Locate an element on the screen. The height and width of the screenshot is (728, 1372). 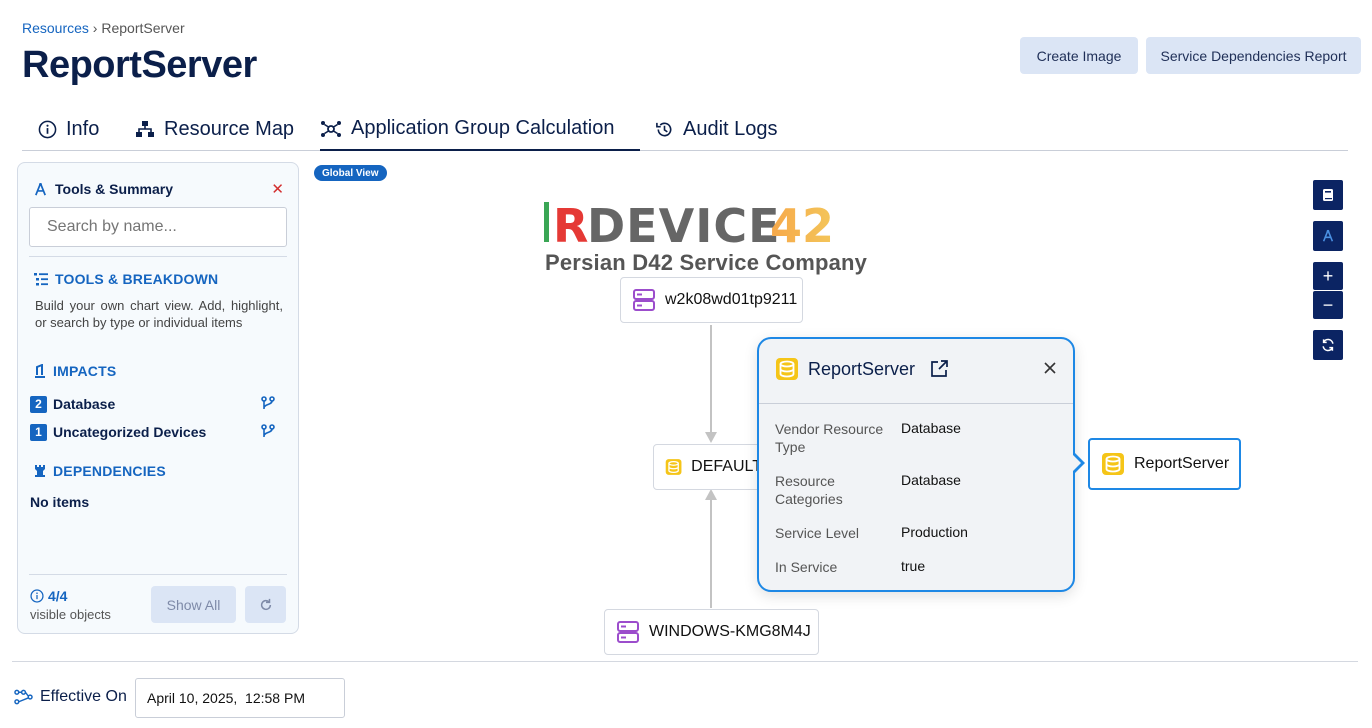
tab-resource-map: Resource Map is located at coordinates (214, 129).